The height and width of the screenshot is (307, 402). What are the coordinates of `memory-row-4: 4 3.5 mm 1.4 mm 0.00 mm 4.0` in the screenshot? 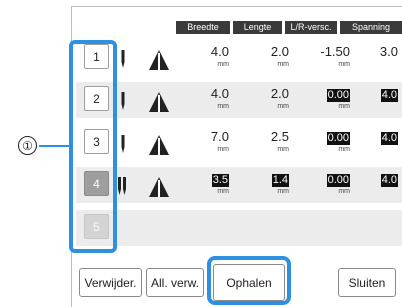 It's located at (239, 185).